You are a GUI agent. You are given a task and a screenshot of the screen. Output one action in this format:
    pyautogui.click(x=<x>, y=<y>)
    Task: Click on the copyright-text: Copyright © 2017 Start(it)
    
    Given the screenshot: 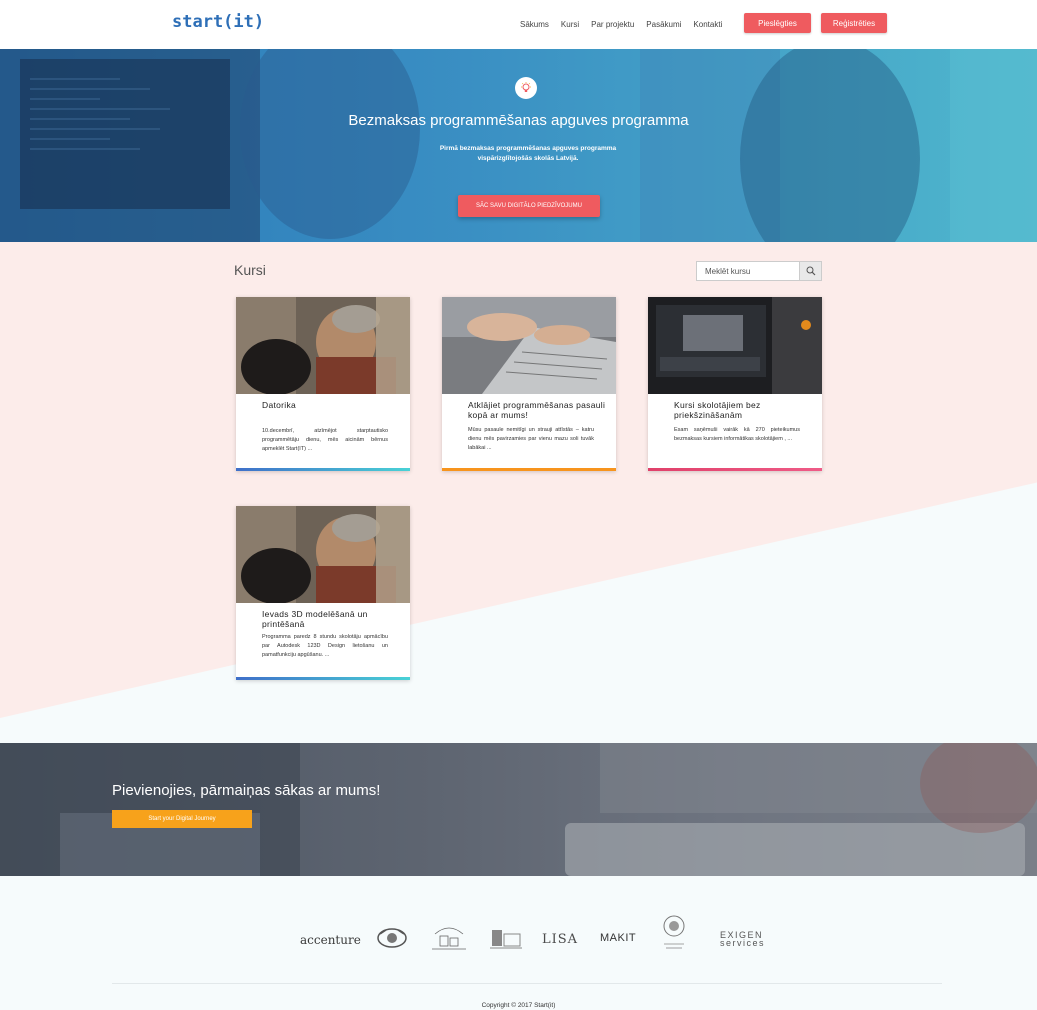 What is the action you would take?
    pyautogui.click(x=518, y=1005)
    